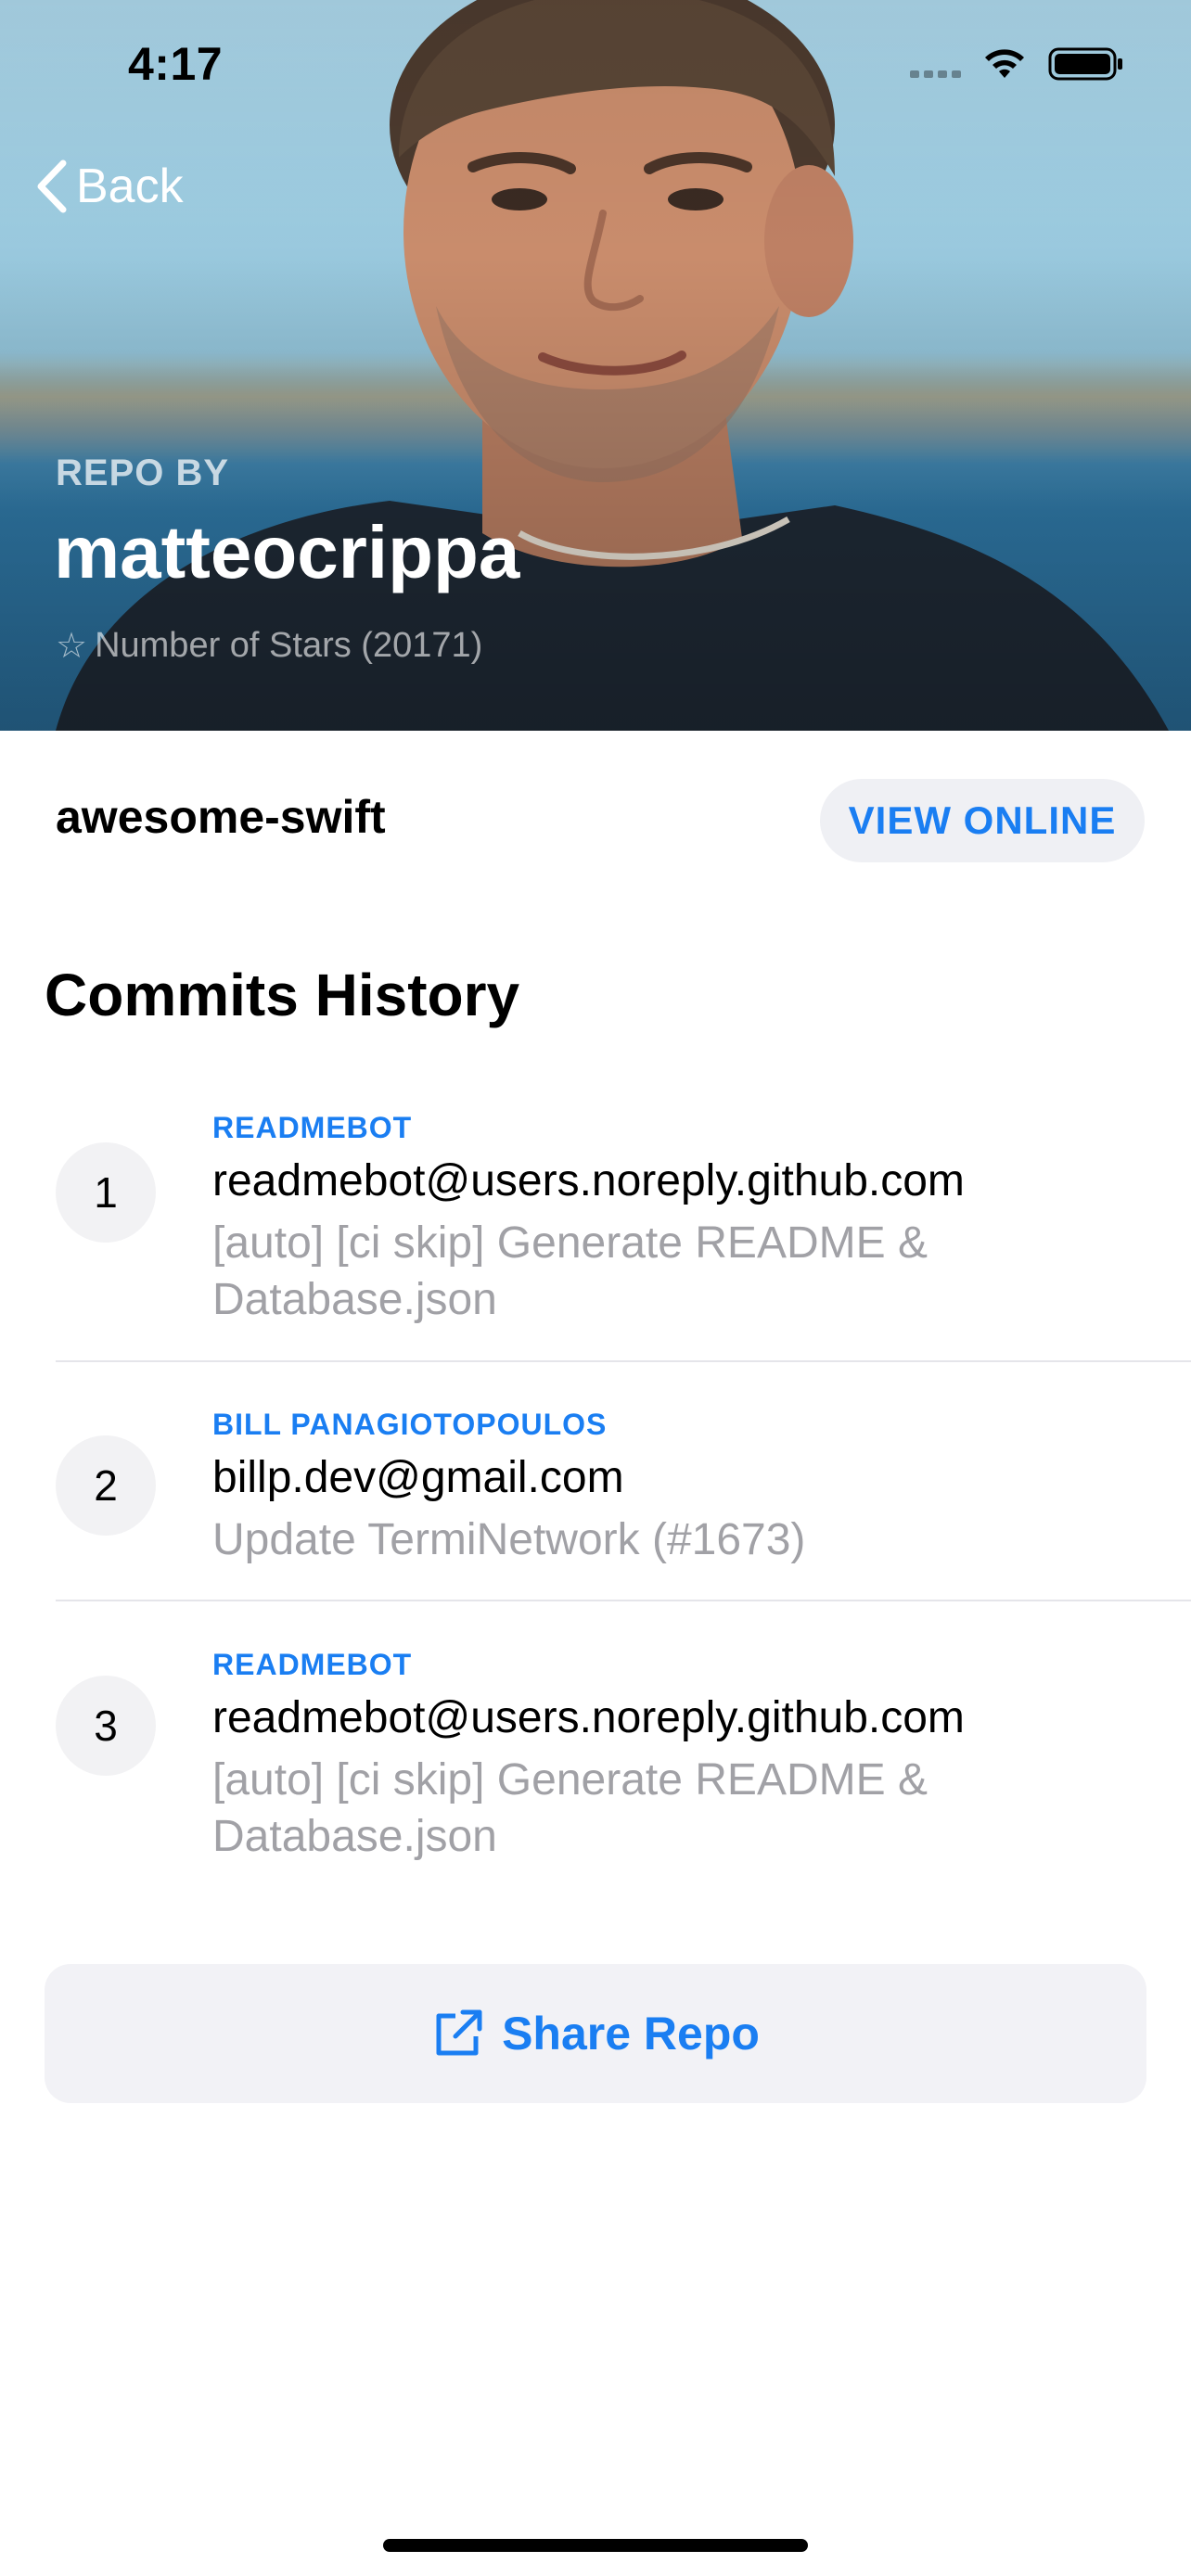  What do you see at coordinates (595, 65) in the screenshot?
I see `status-bar: 4:17` at bounding box center [595, 65].